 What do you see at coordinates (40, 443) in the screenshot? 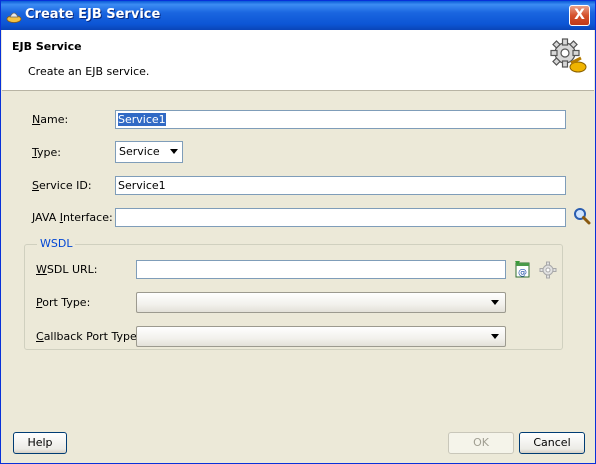
I see `help-button: Help` at bounding box center [40, 443].